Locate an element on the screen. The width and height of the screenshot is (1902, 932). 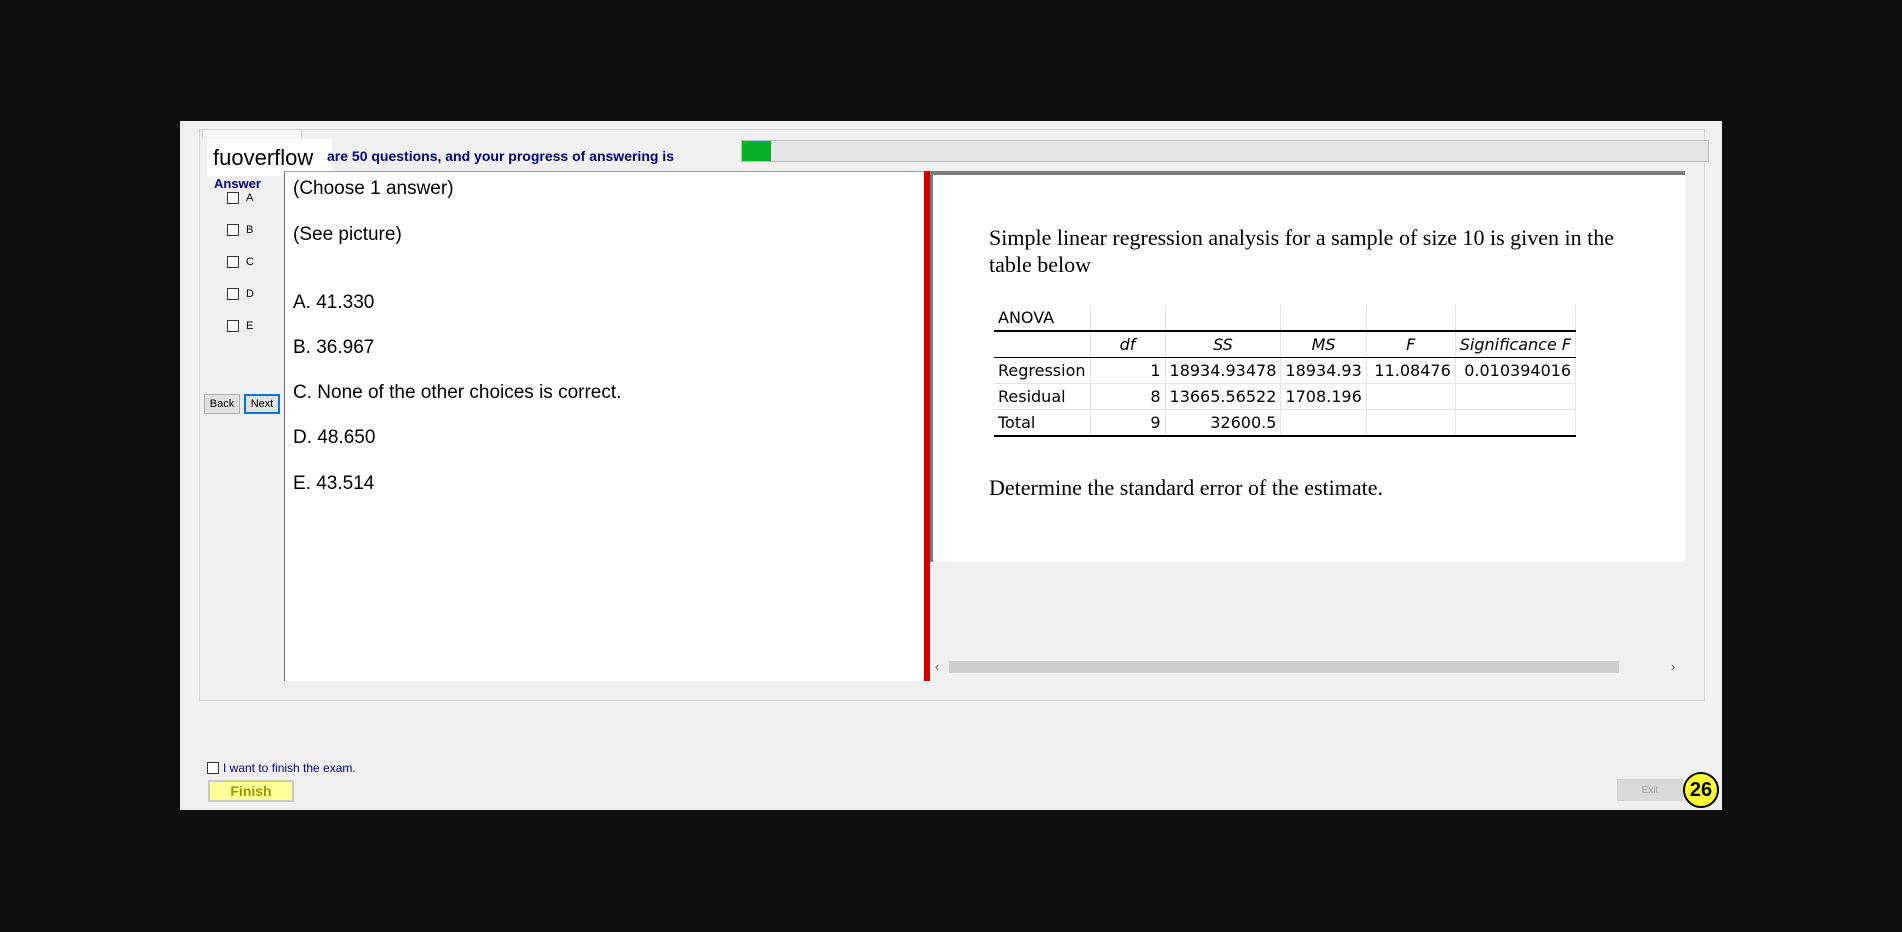
scroll-right-icon: › is located at coordinates (1673, 666).